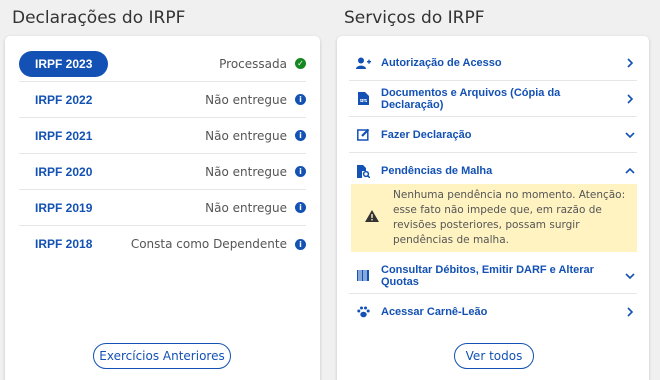  I want to click on svg-text: PDF, so click(363, 101).